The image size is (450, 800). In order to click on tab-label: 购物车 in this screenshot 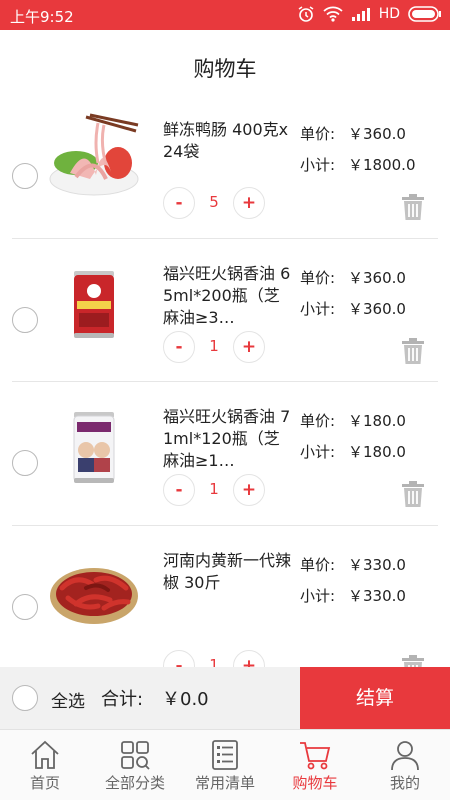, I will do `click(315, 783)`.